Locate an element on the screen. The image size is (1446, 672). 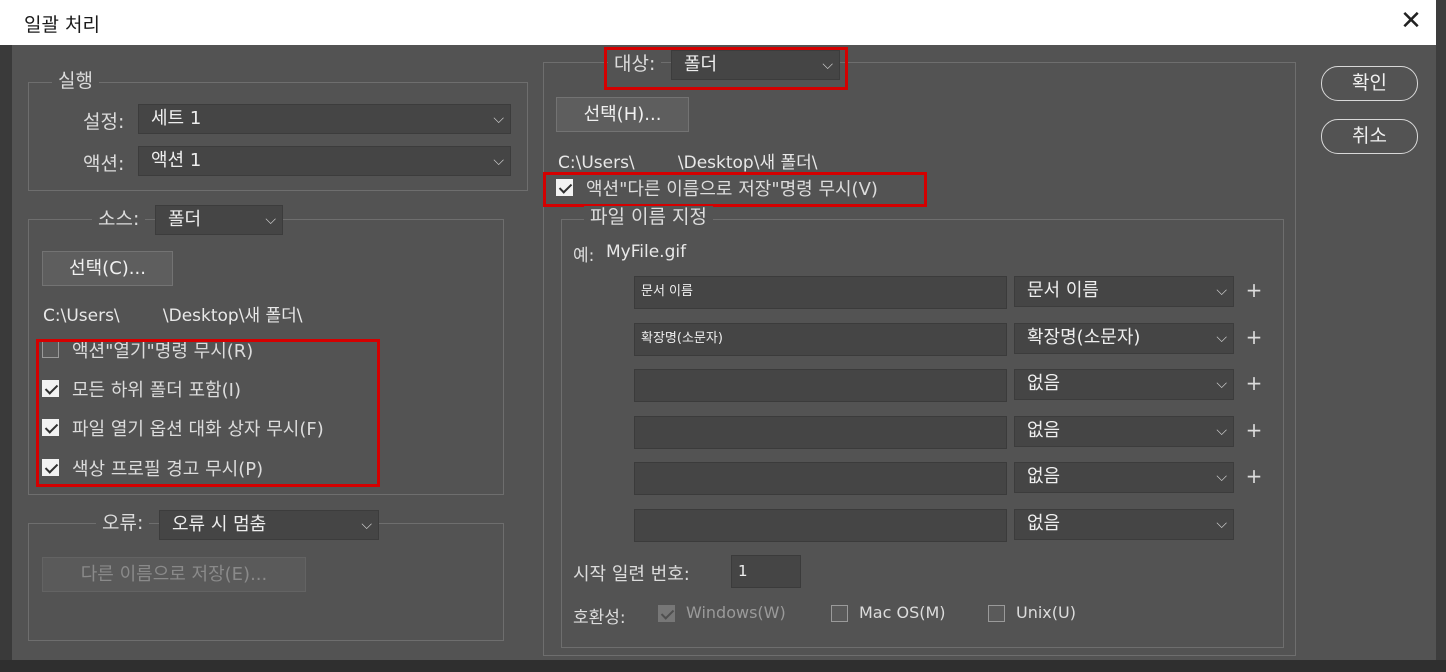
naming-select: 확장명(소문자) ⌵ is located at coordinates (1124, 338).